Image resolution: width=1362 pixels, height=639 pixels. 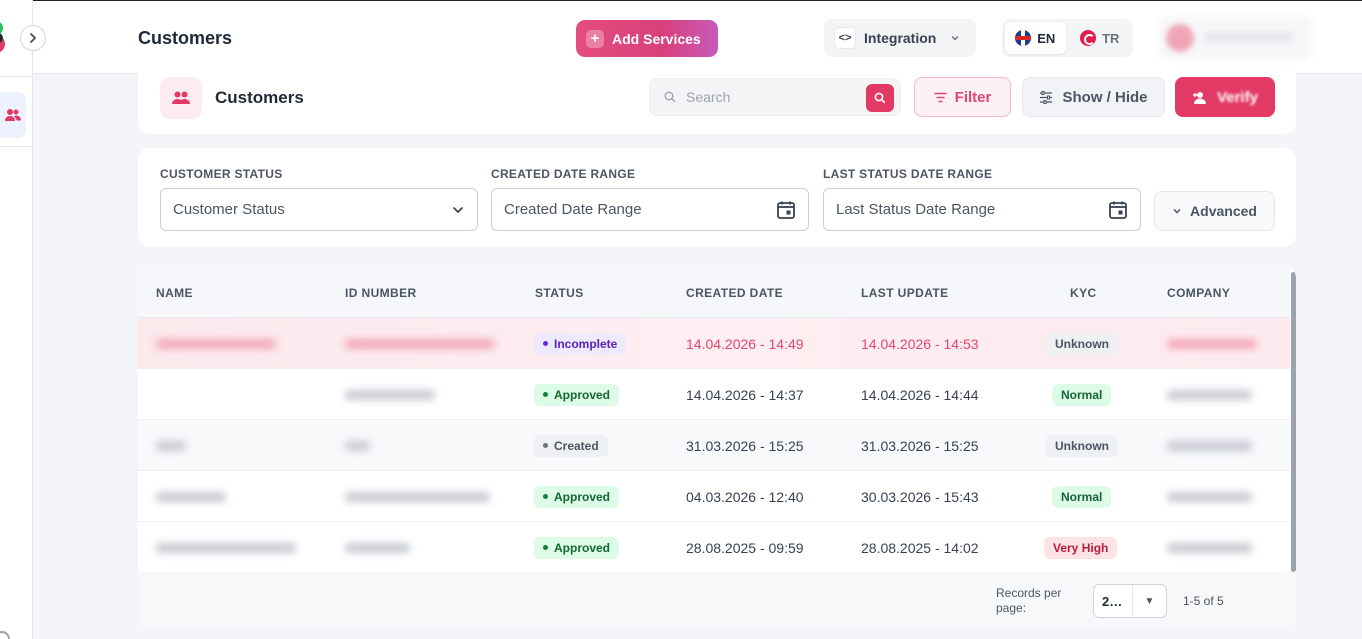 I want to click on column-header-status: STATUS, so click(x=559, y=293).